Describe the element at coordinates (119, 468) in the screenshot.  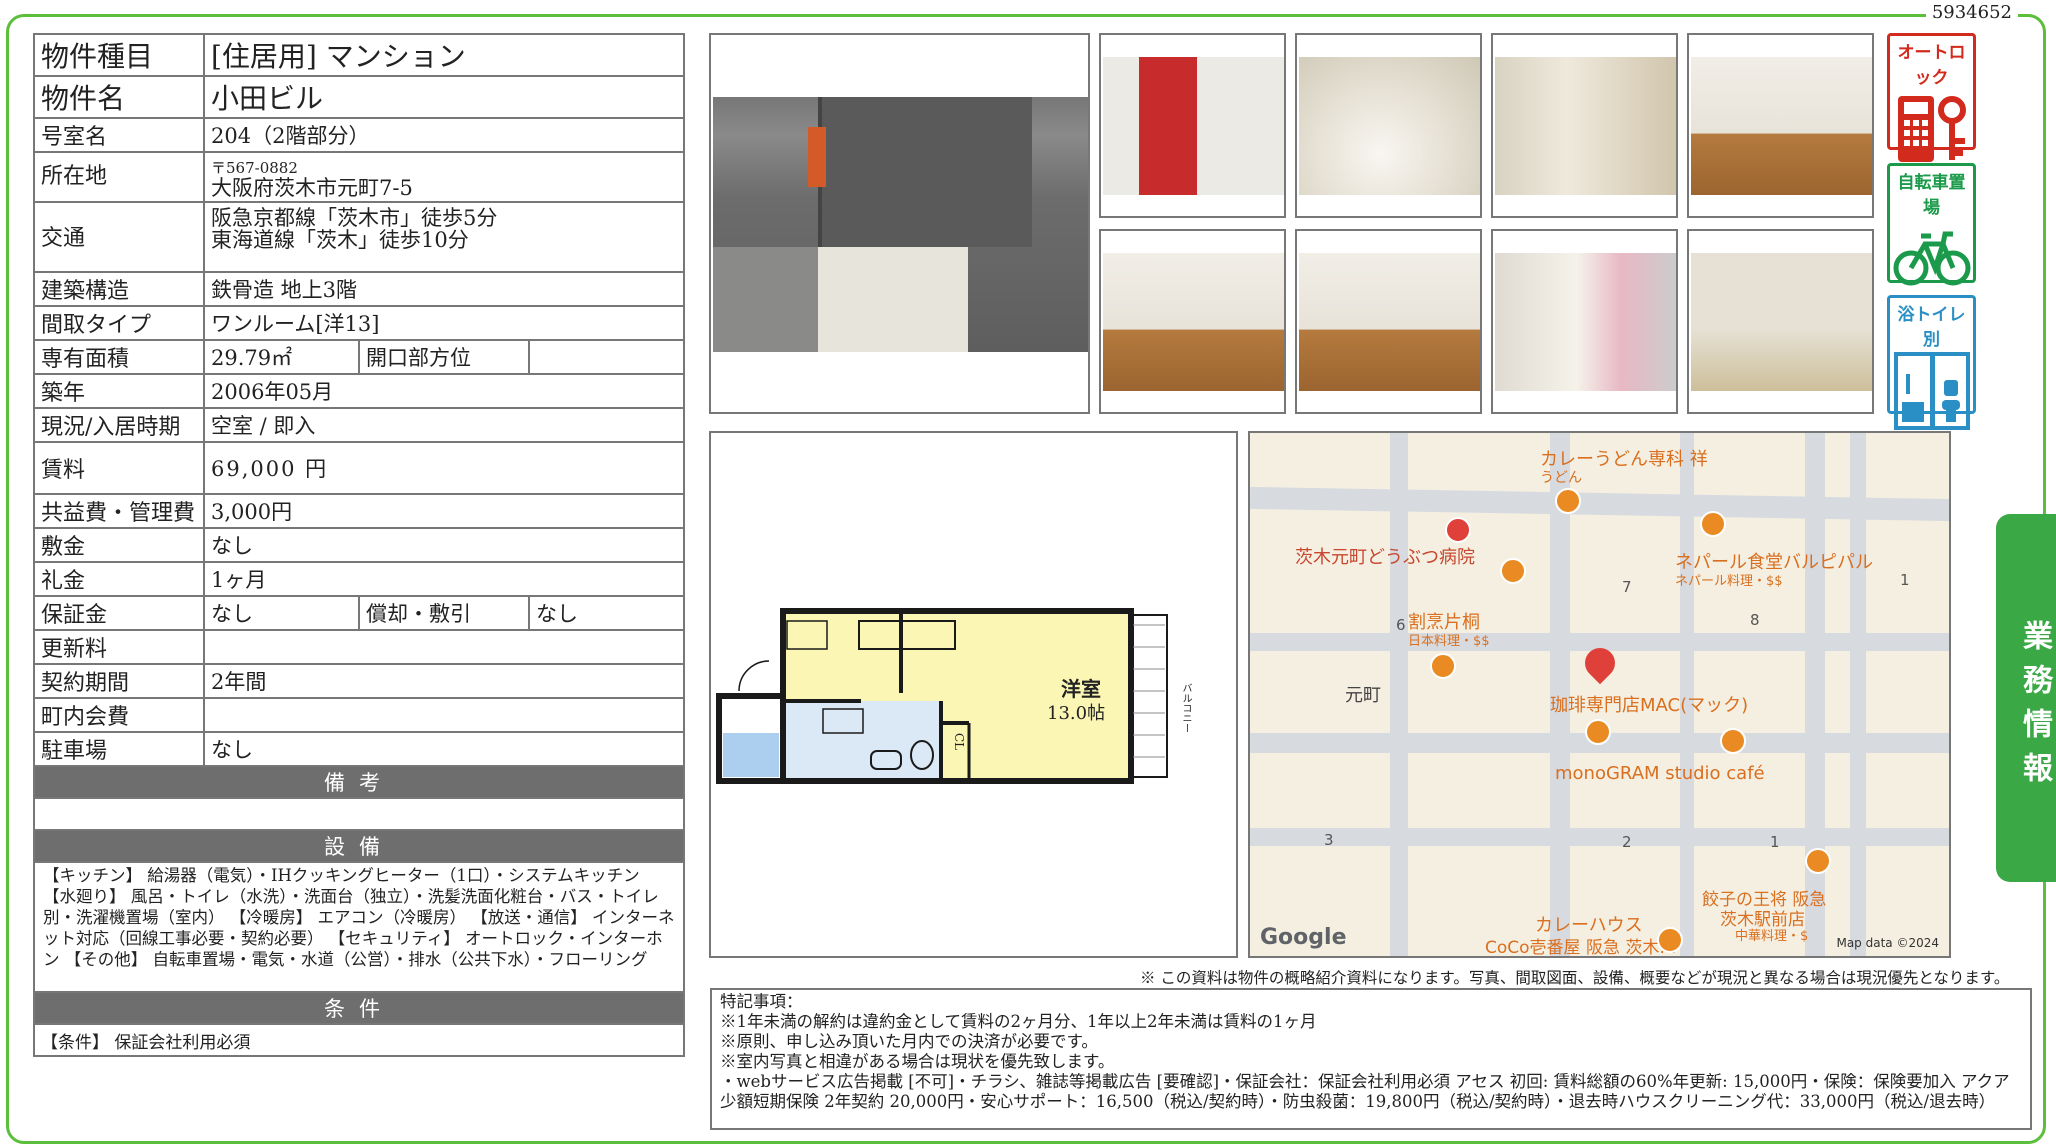
I see `rent-label: 賃料` at that location.